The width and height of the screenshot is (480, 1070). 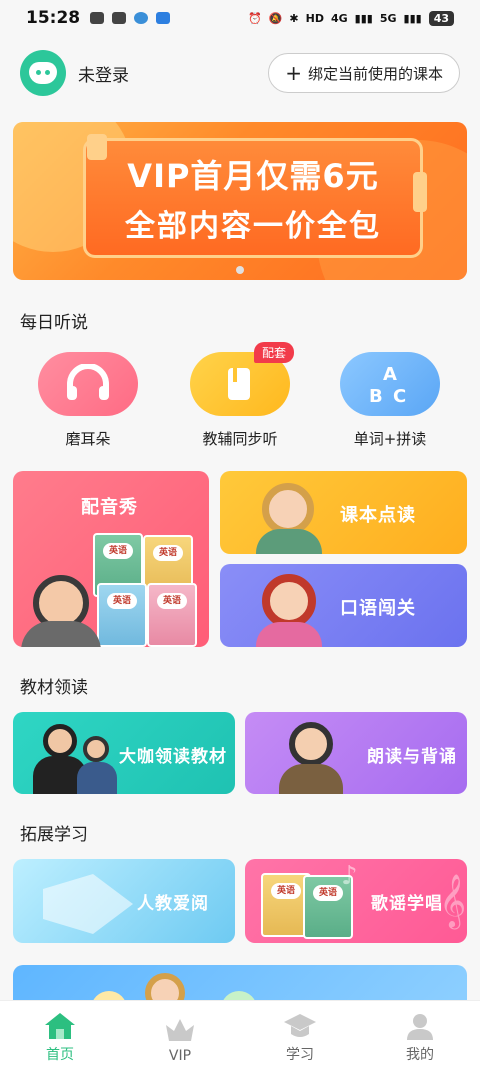 What do you see at coordinates (314, 18) in the screenshot?
I see `hd-indicator: HD` at bounding box center [314, 18].